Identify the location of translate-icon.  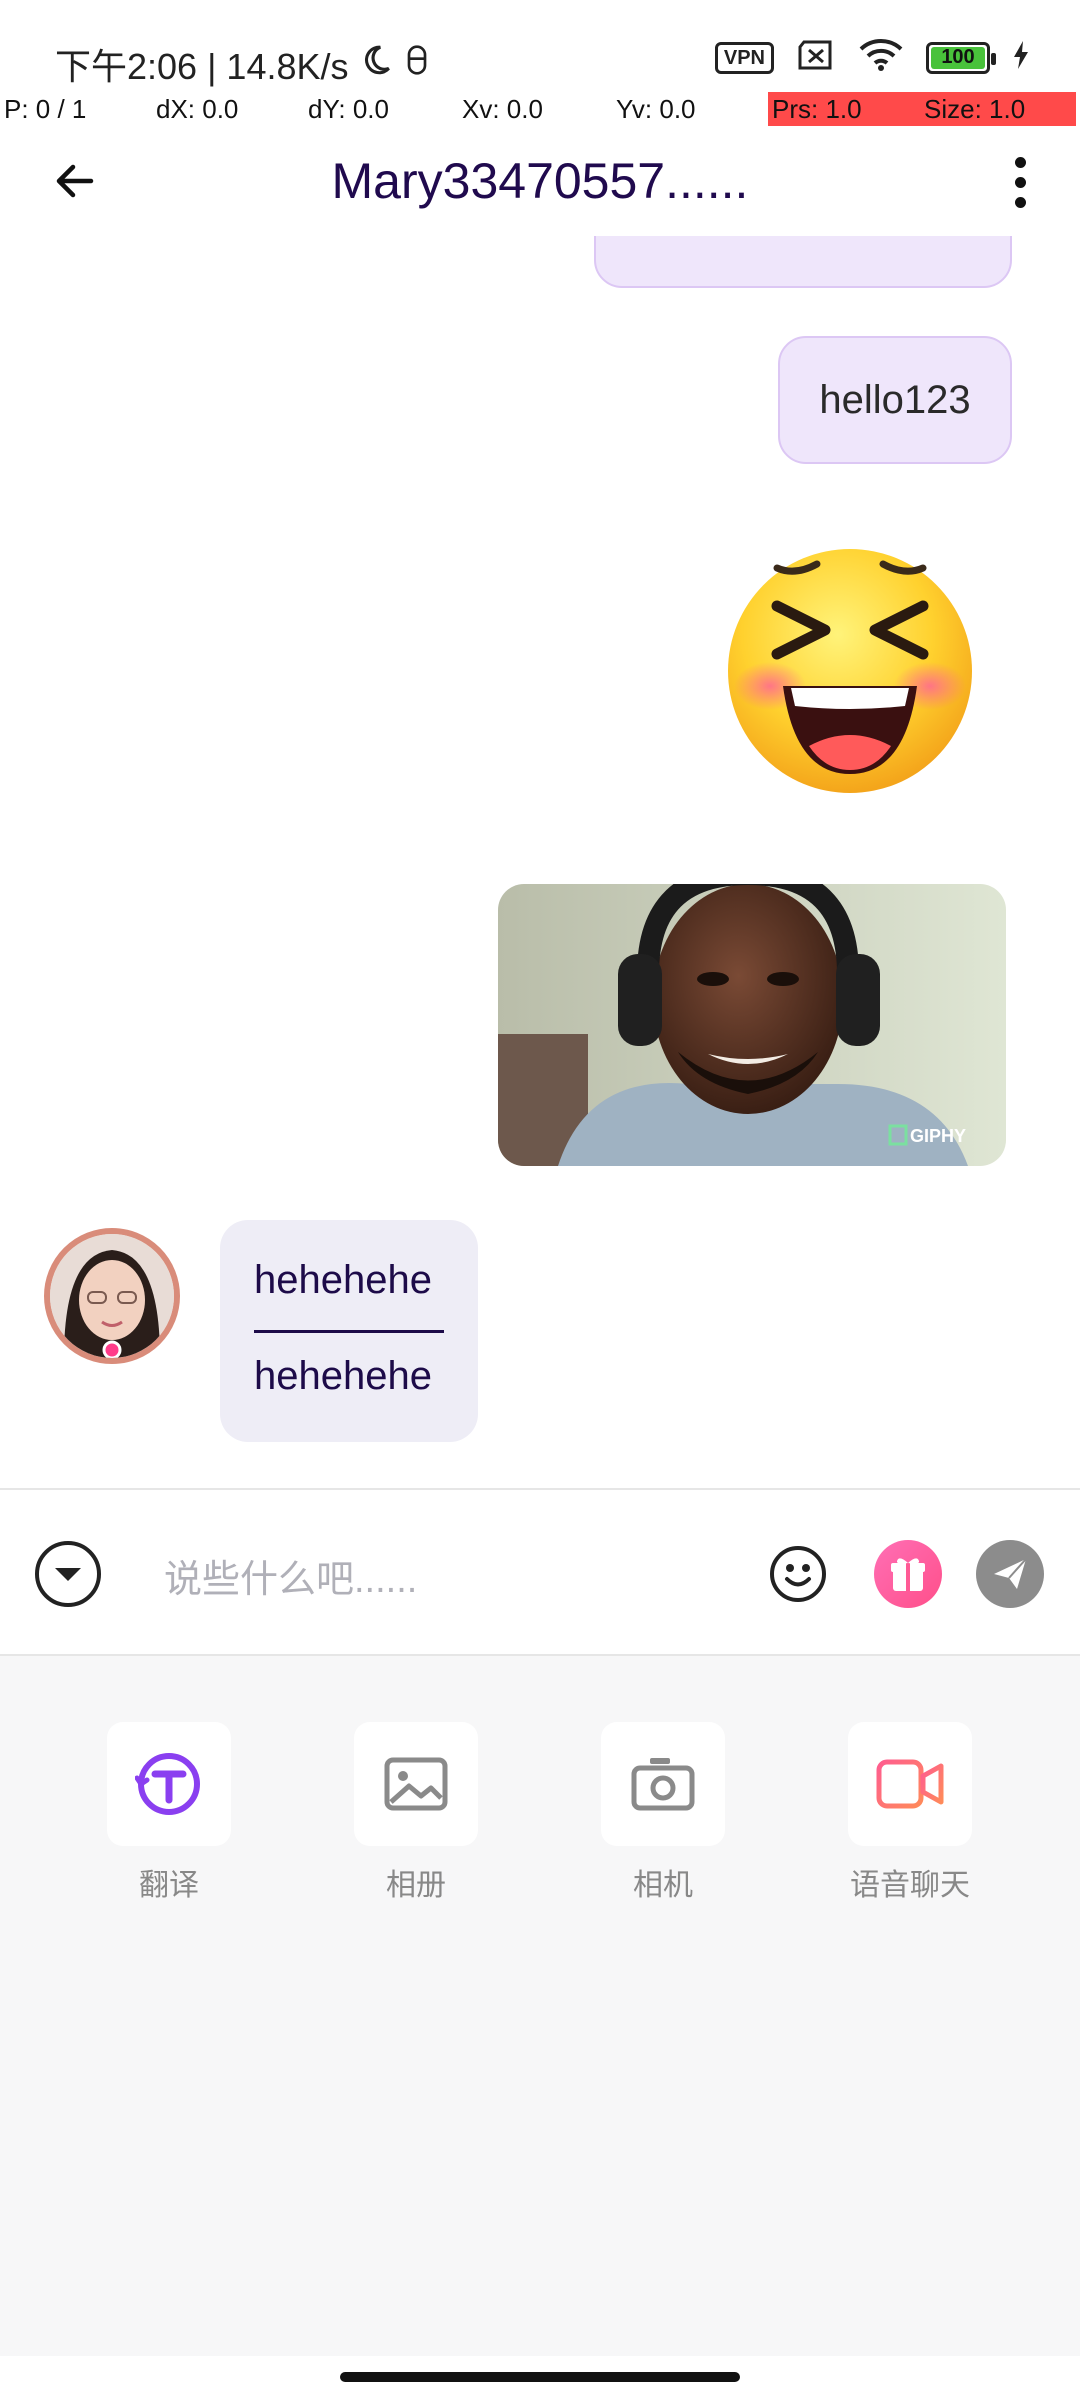
(167, 1784).